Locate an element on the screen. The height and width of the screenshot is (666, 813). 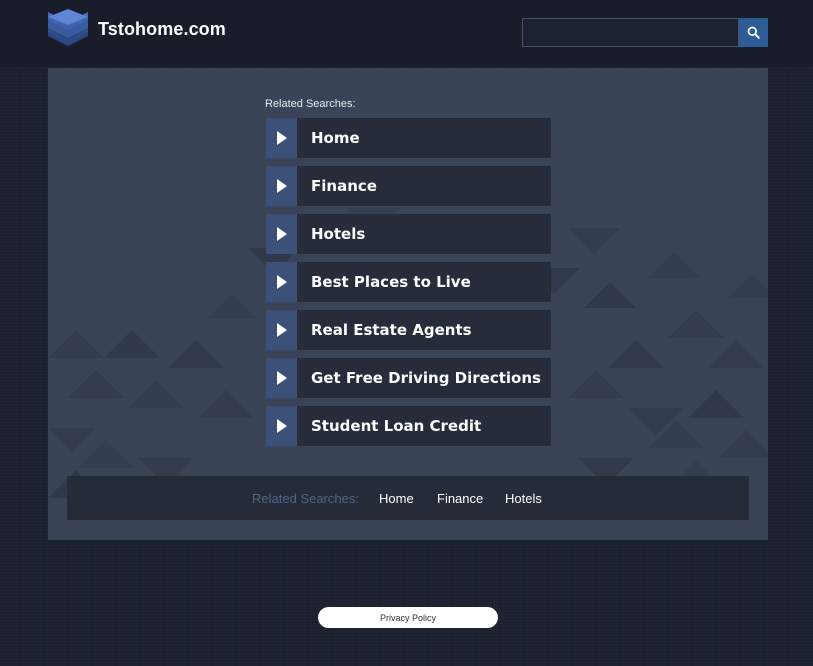
link-label: Best Places to Live is located at coordinates (391, 282).